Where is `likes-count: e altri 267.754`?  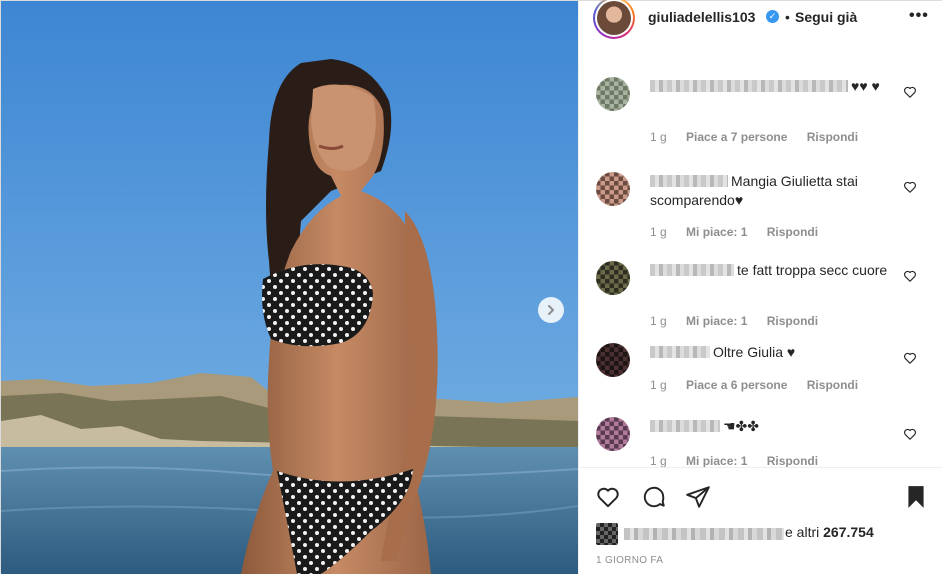
likes-count: e altri 267.754 is located at coordinates (829, 532).